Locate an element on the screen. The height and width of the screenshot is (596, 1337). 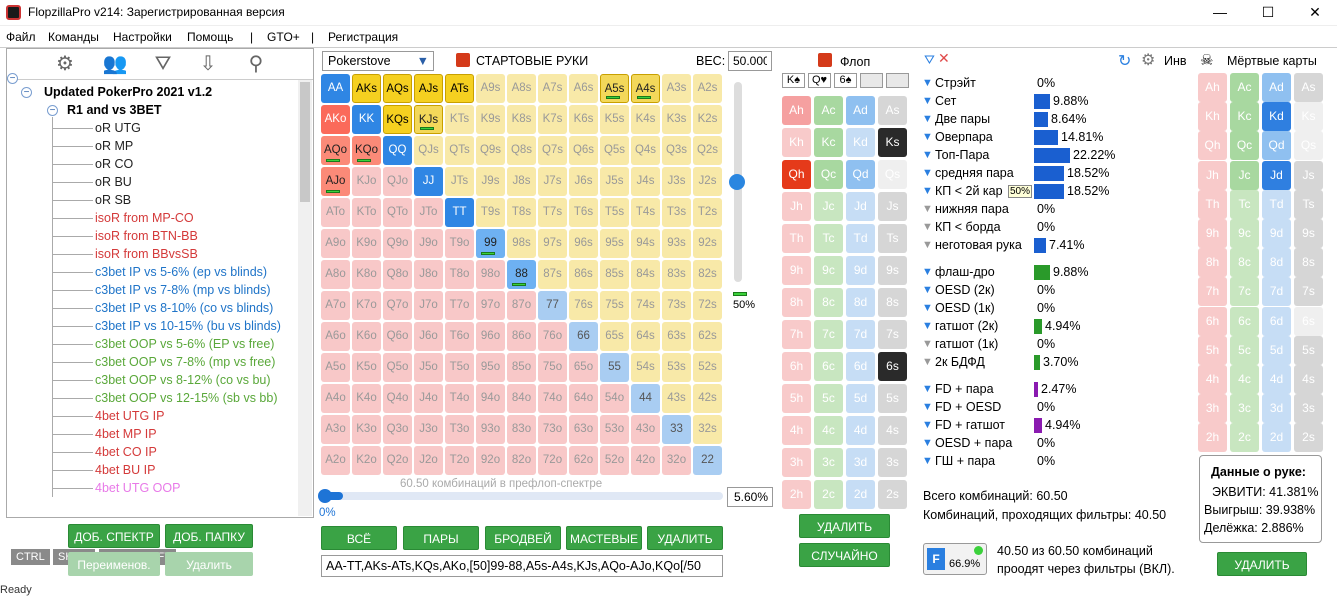
hand-cell: 73o is located at coordinates (552, 429).